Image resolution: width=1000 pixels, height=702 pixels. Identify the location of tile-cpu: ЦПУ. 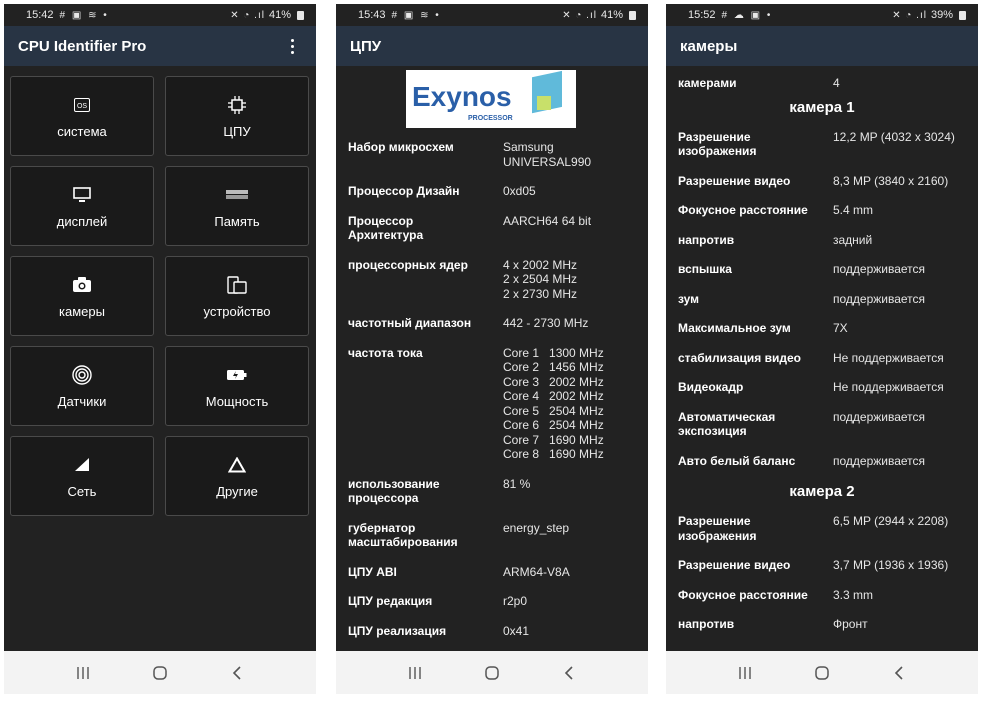
(237, 116).